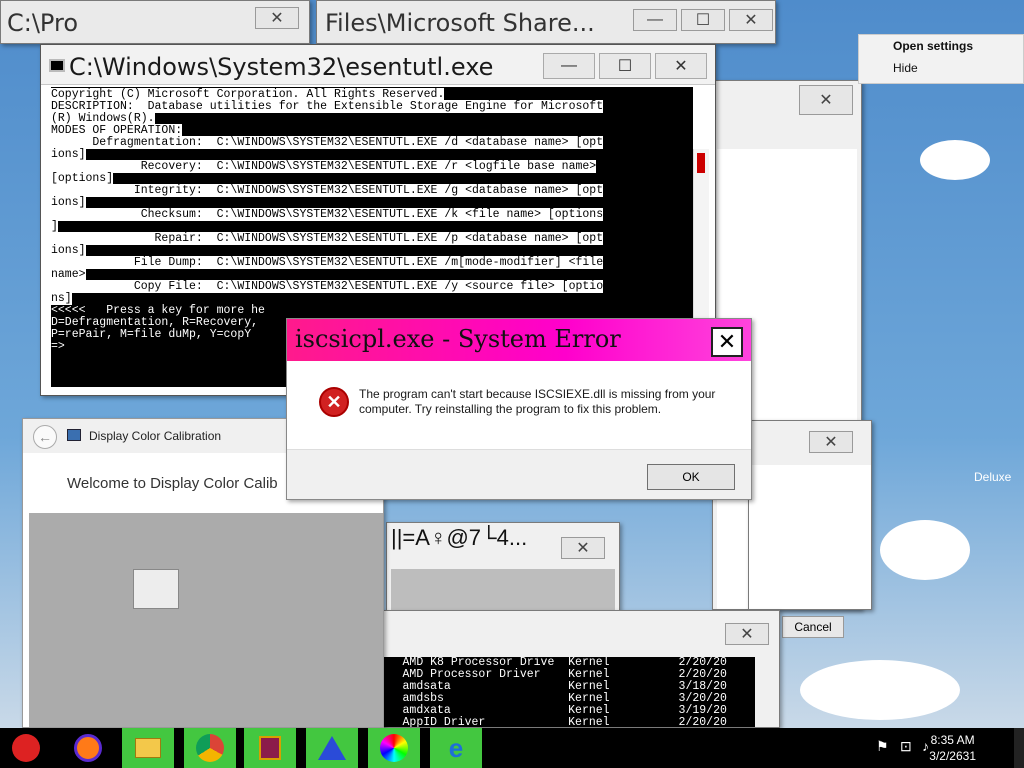 Image resolution: width=1024 pixels, height=768 pixels. Describe the element at coordinates (456, 748) in the screenshot. I see `internet-explorer-icon: e` at that location.